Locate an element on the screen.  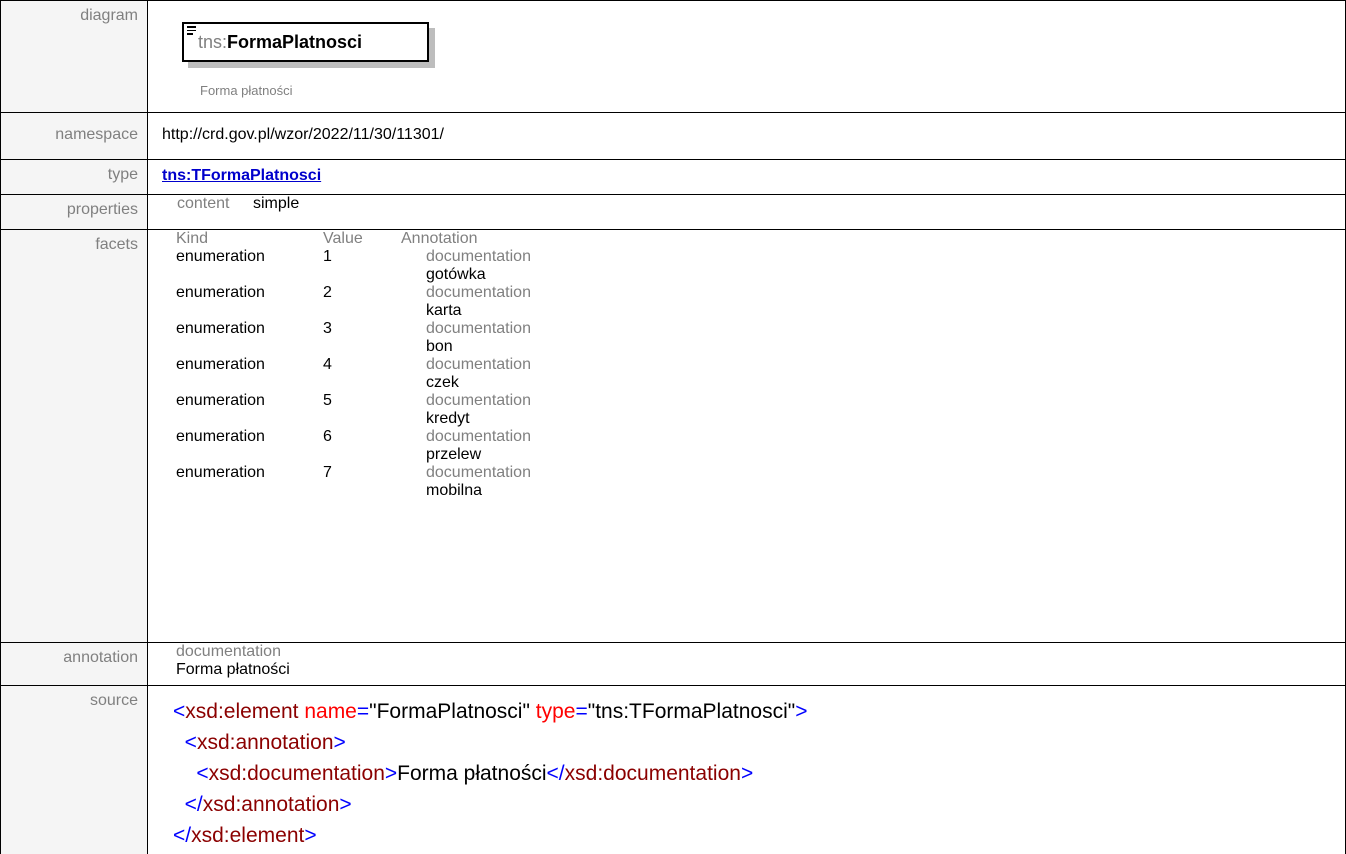
facet-value: 4 is located at coordinates (362, 374).